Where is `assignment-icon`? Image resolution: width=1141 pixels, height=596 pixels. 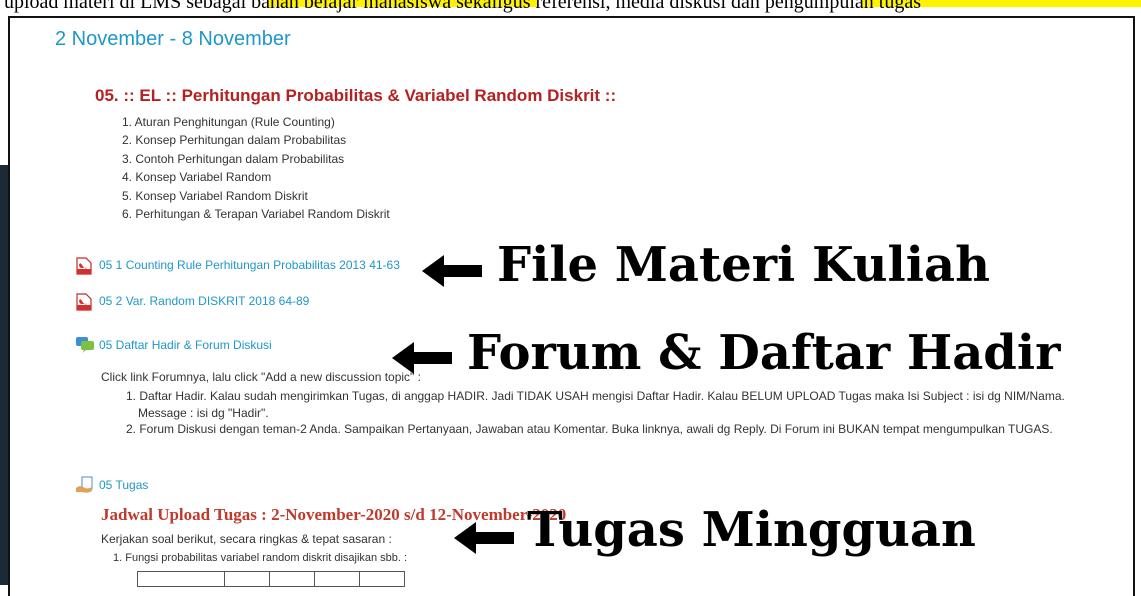 assignment-icon is located at coordinates (84, 484).